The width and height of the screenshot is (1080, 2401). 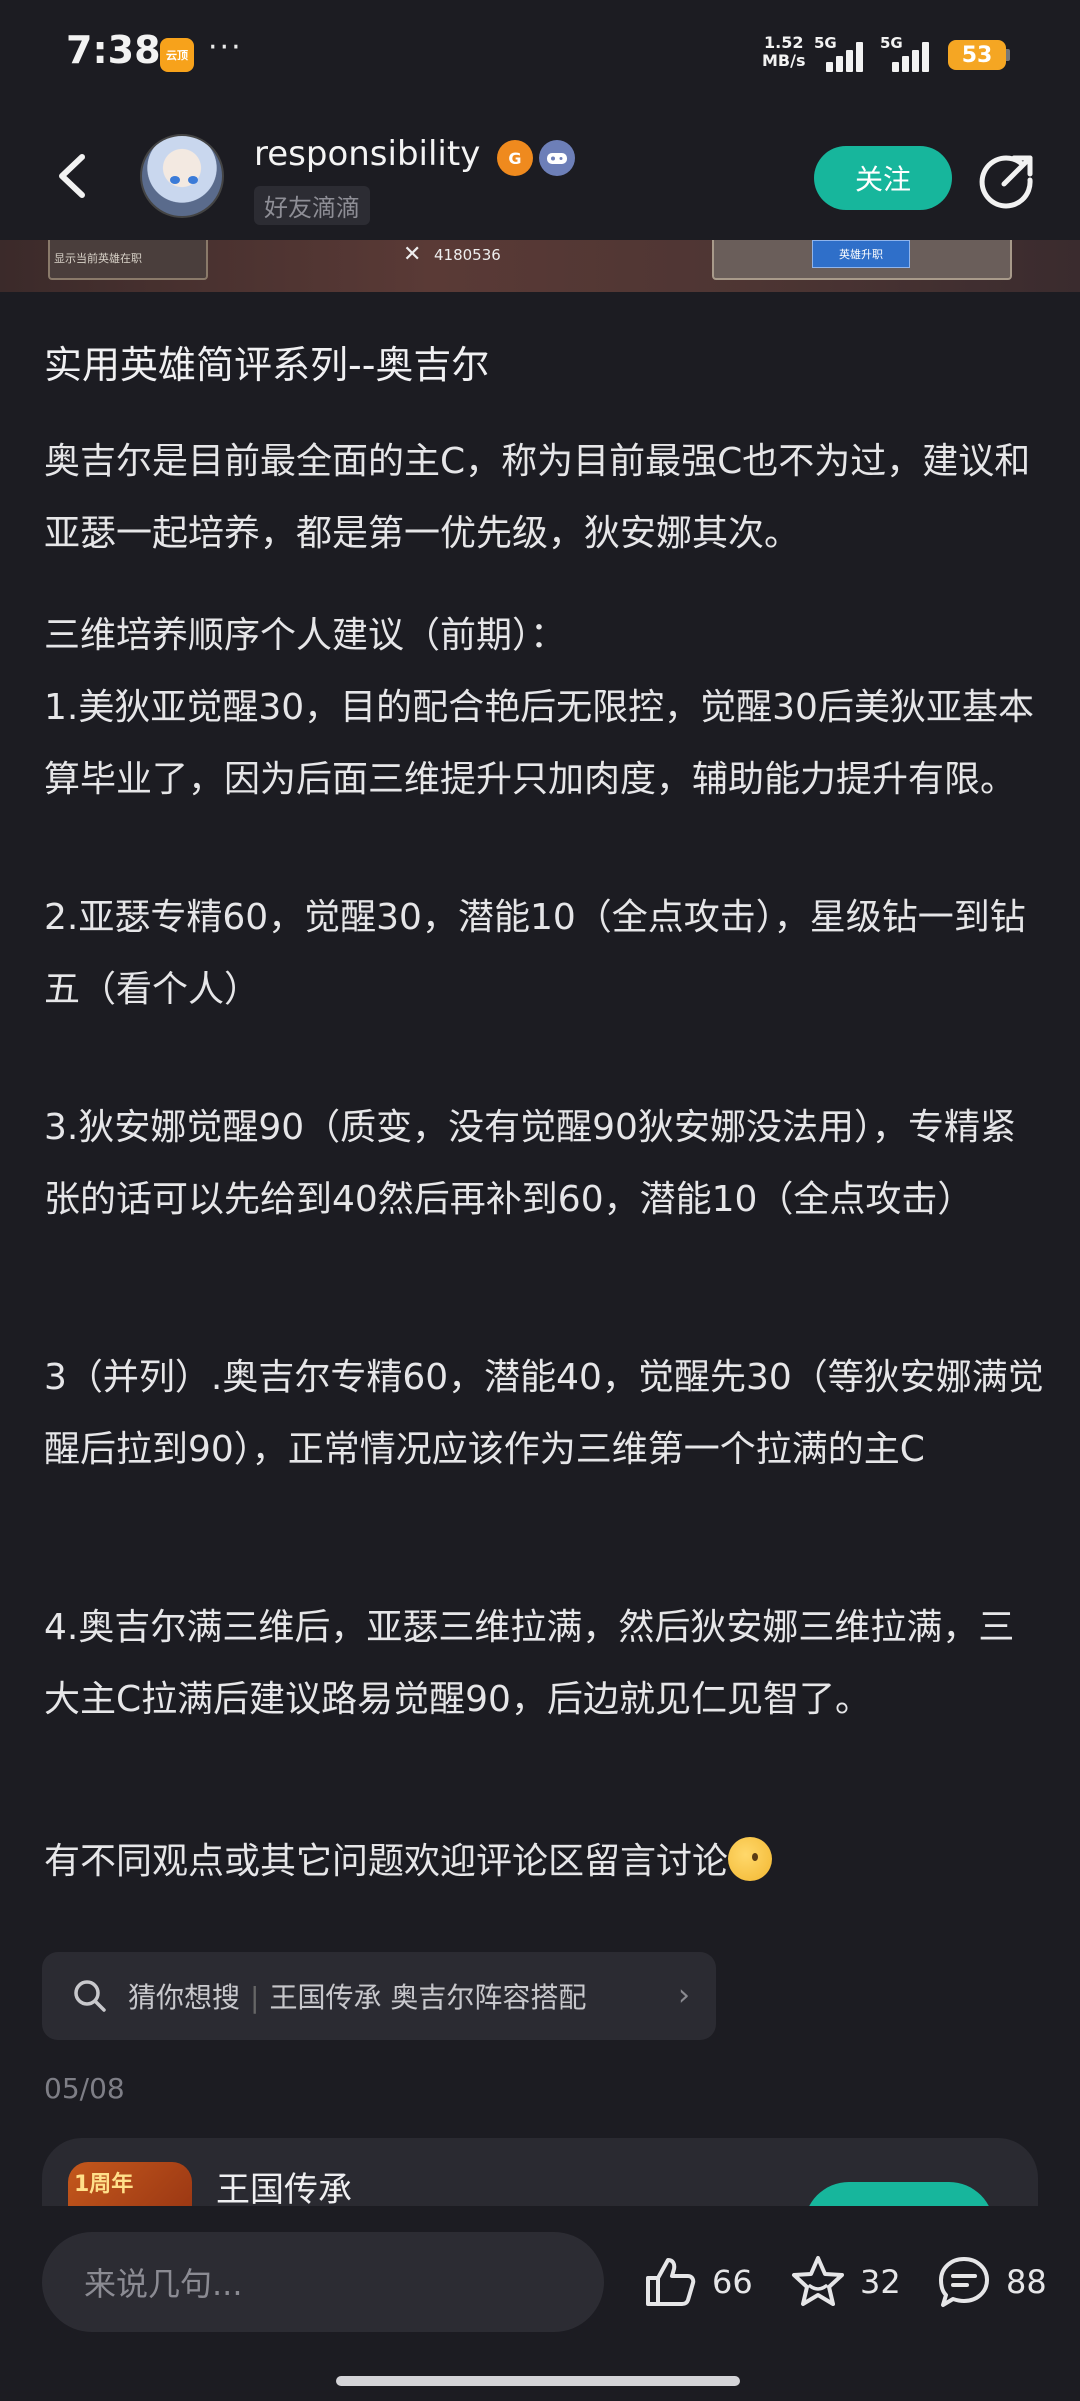 What do you see at coordinates (267, 365) in the screenshot?
I see `post-title: 实用英雄简评系列--奥吉尔` at bounding box center [267, 365].